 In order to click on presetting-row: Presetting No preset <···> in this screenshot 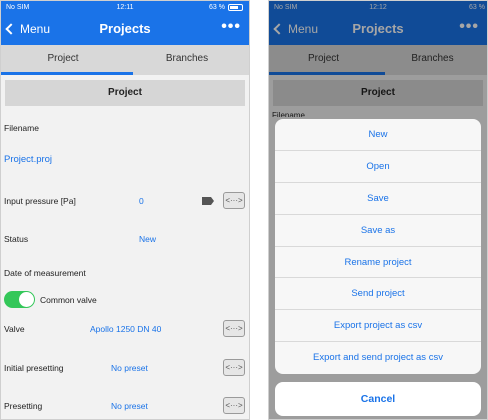, I will do `click(125, 406)`.